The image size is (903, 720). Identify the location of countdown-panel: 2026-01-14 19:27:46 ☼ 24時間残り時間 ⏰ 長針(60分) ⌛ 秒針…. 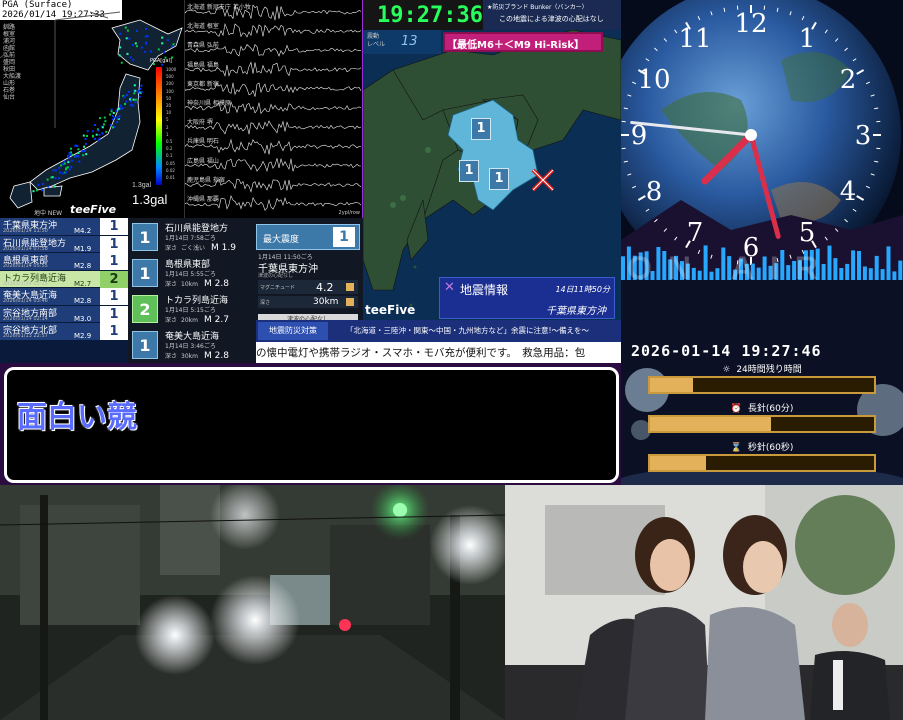
(762, 382).